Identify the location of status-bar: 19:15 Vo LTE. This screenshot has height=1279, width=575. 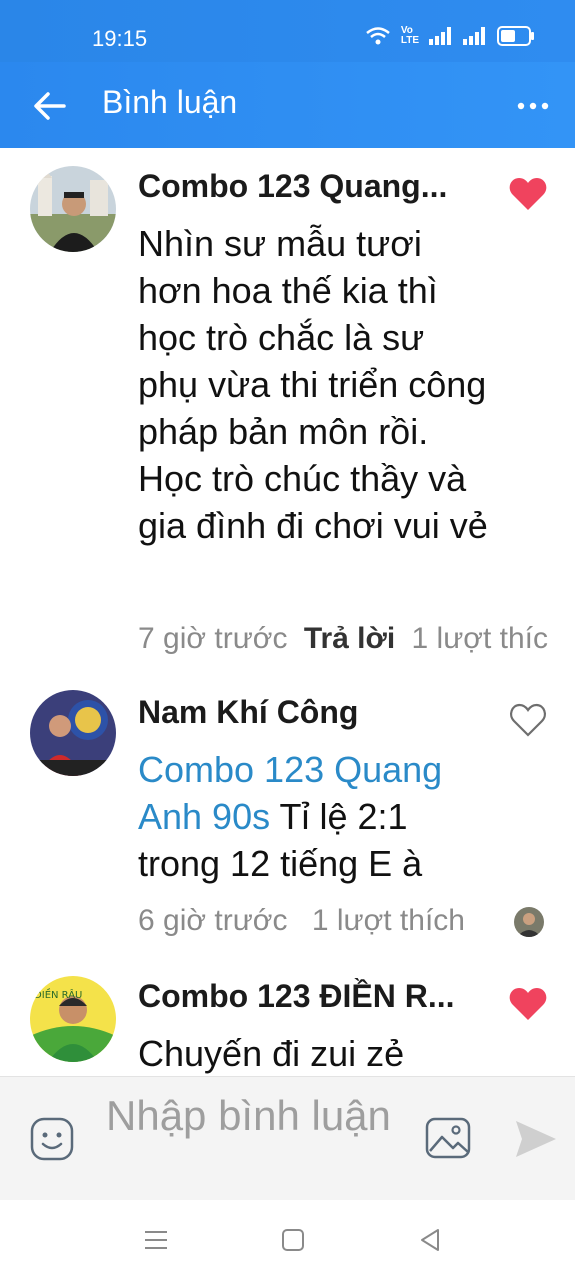
(287, 31).